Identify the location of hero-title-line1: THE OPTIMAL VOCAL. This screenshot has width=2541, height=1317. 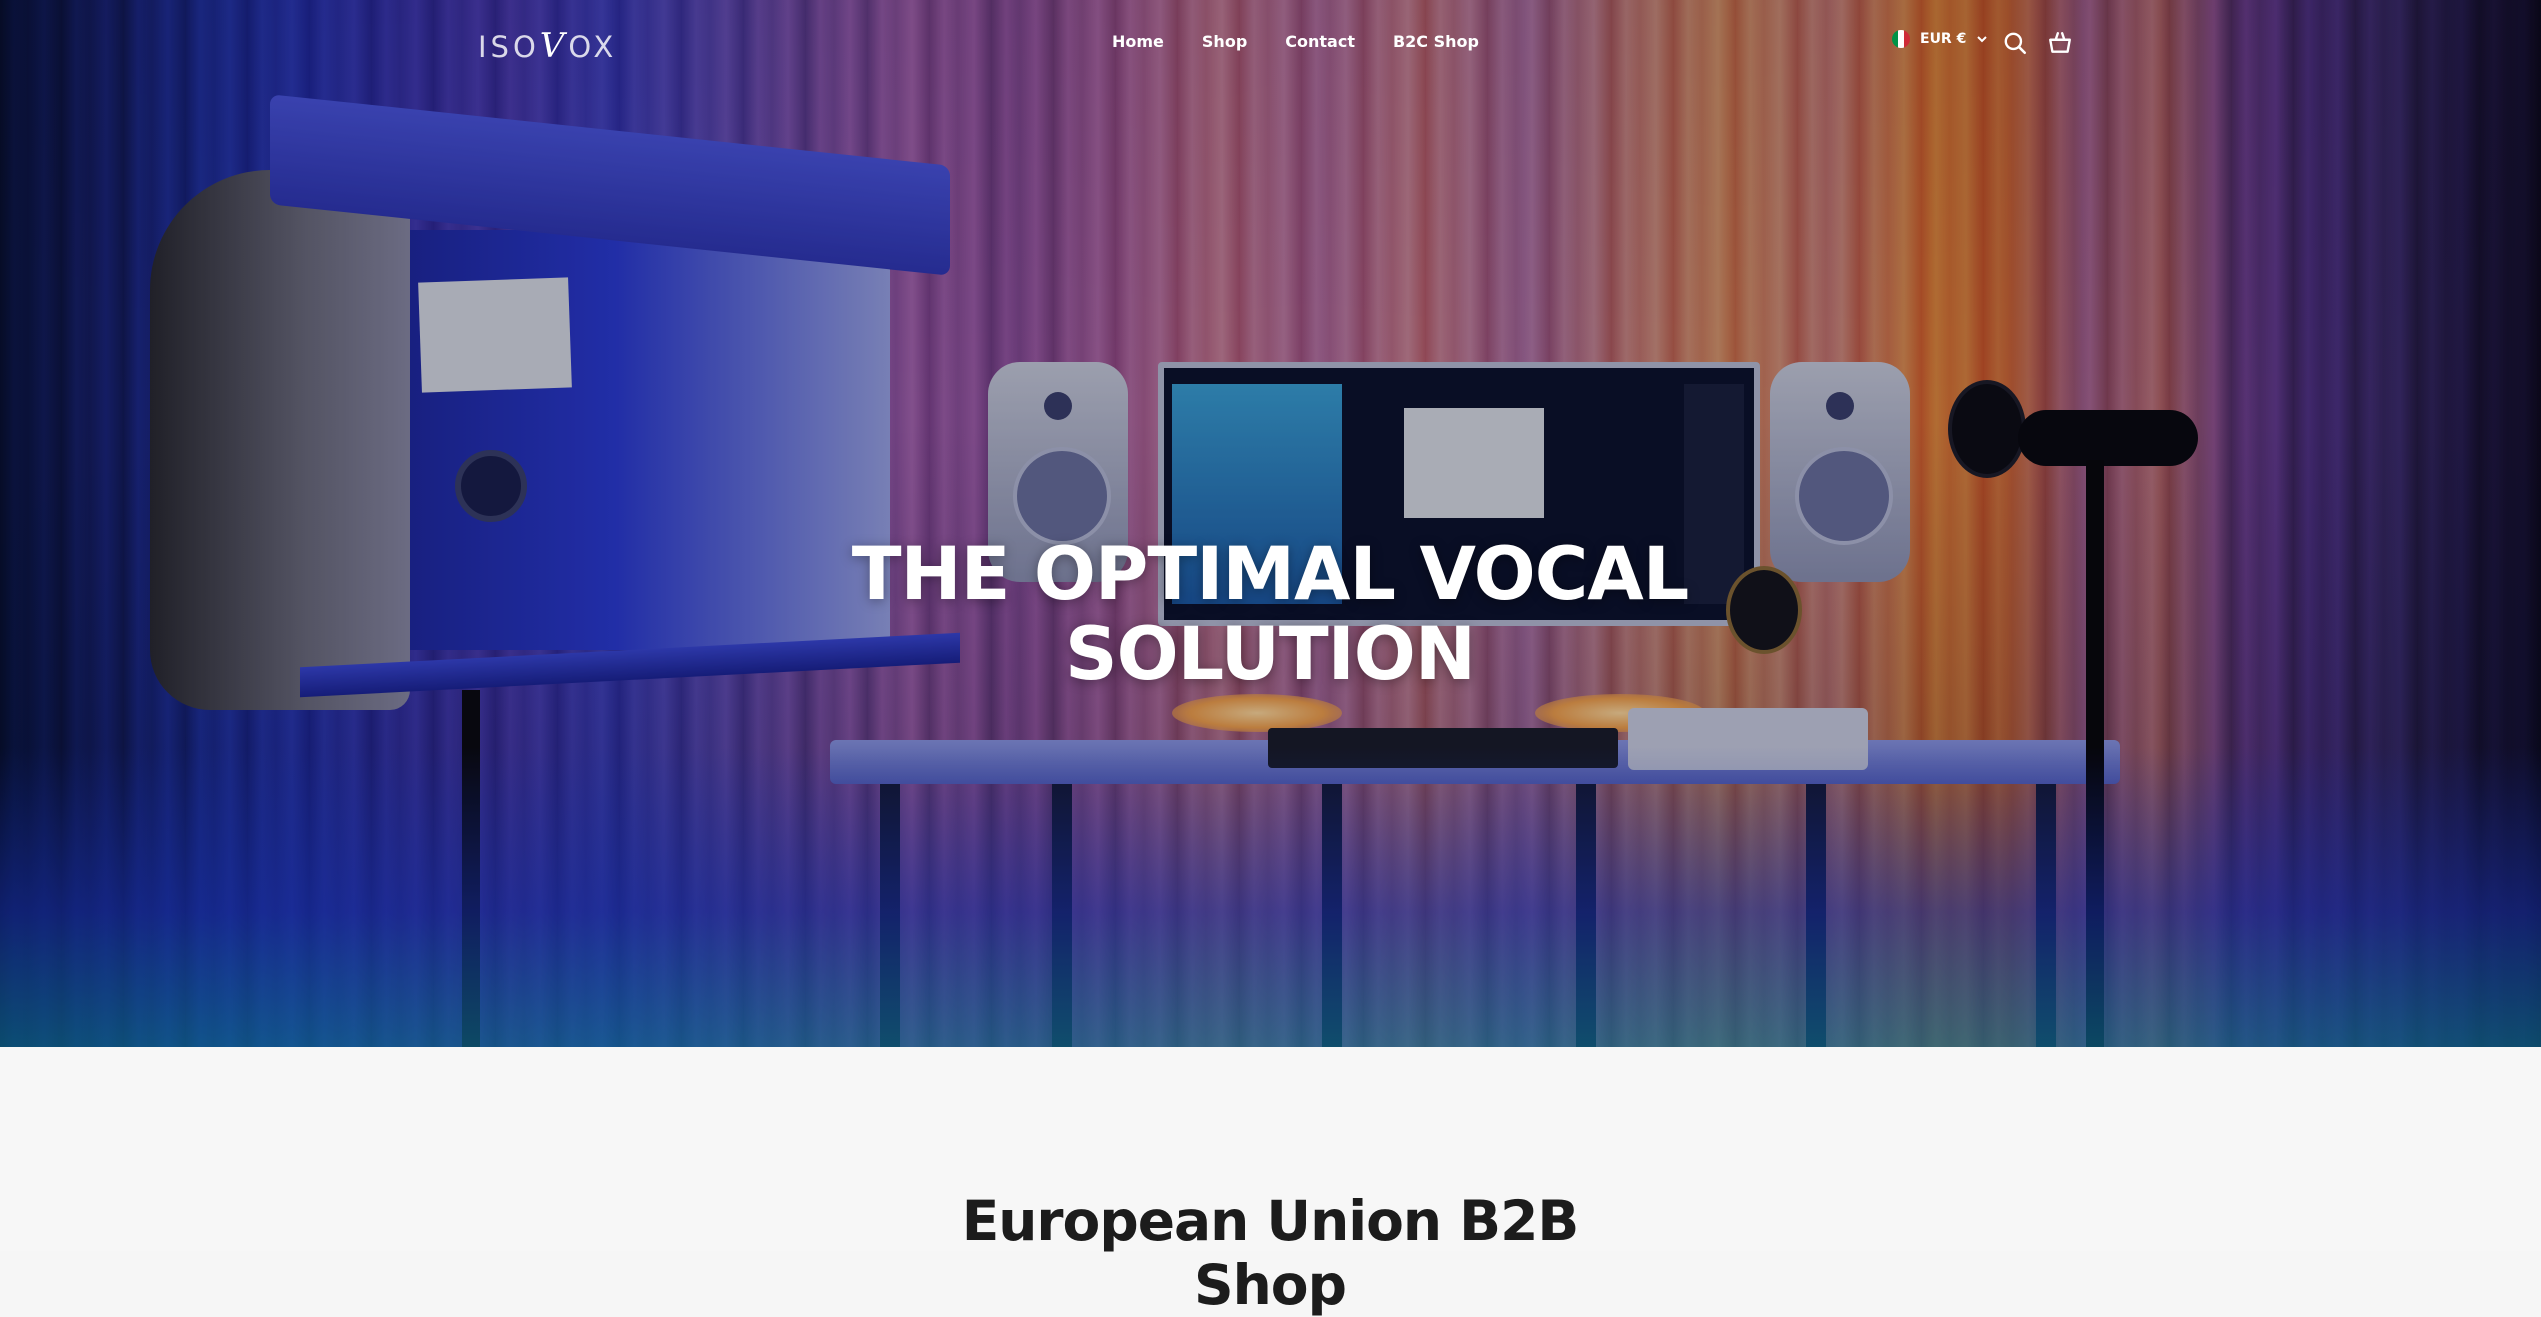
(1270, 574).